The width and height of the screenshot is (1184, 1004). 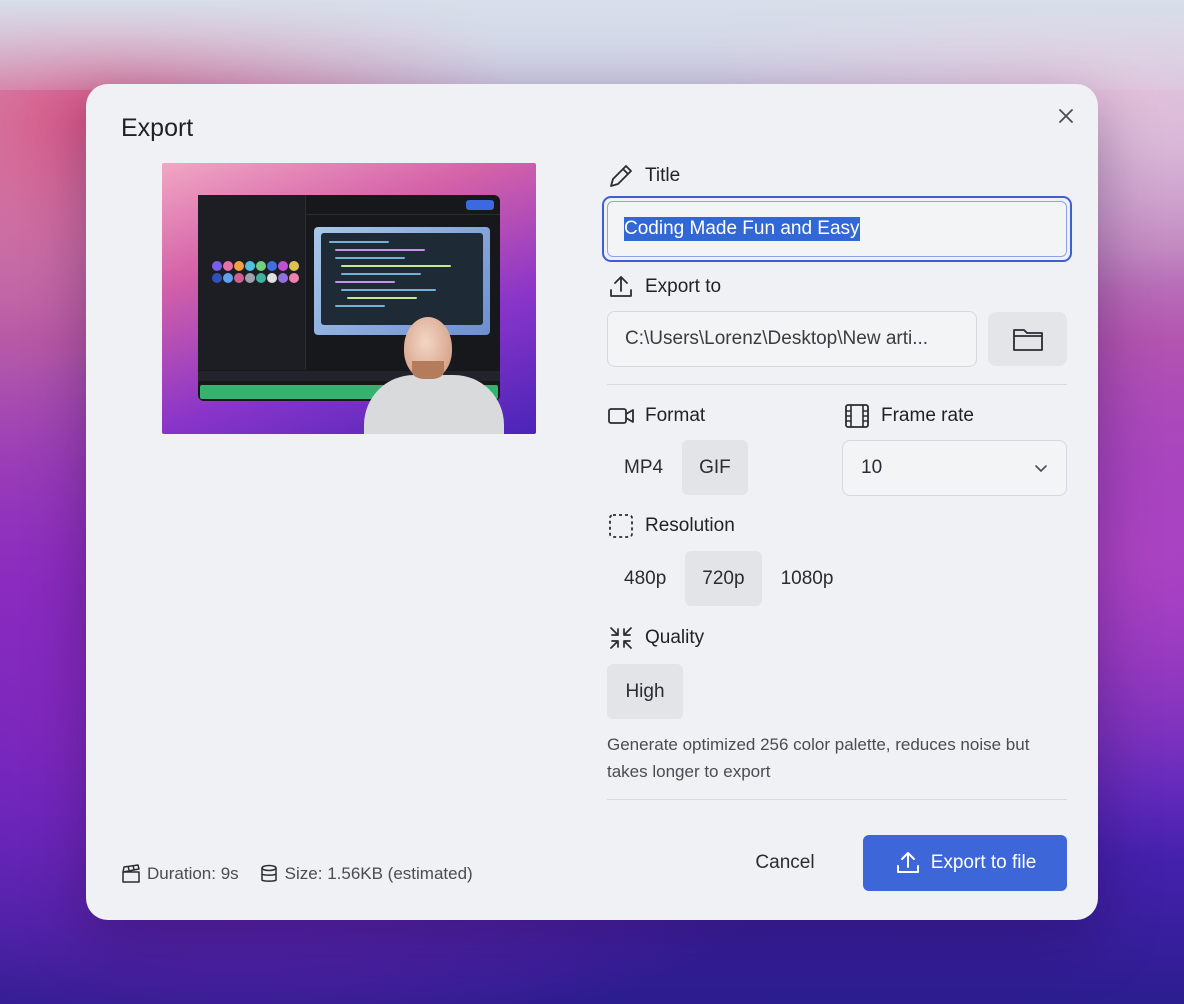 I want to click on format-option-gif: GIF, so click(x=715, y=467).